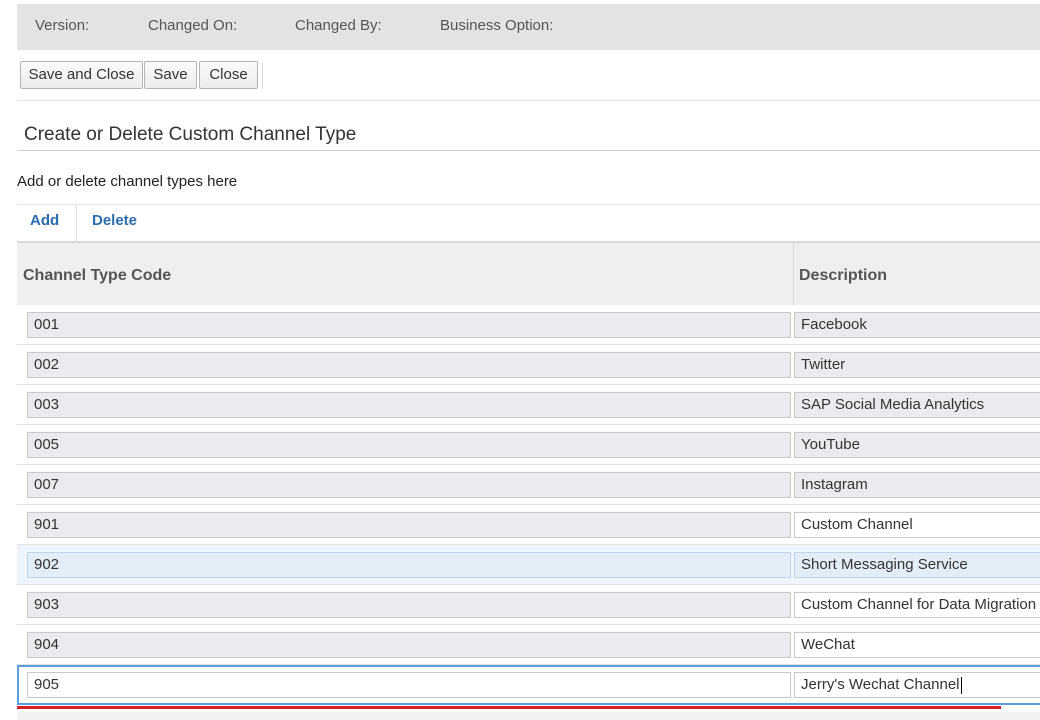 This screenshot has height=720, width=1040. I want to click on horizontal-scrollbar, so click(528, 716).